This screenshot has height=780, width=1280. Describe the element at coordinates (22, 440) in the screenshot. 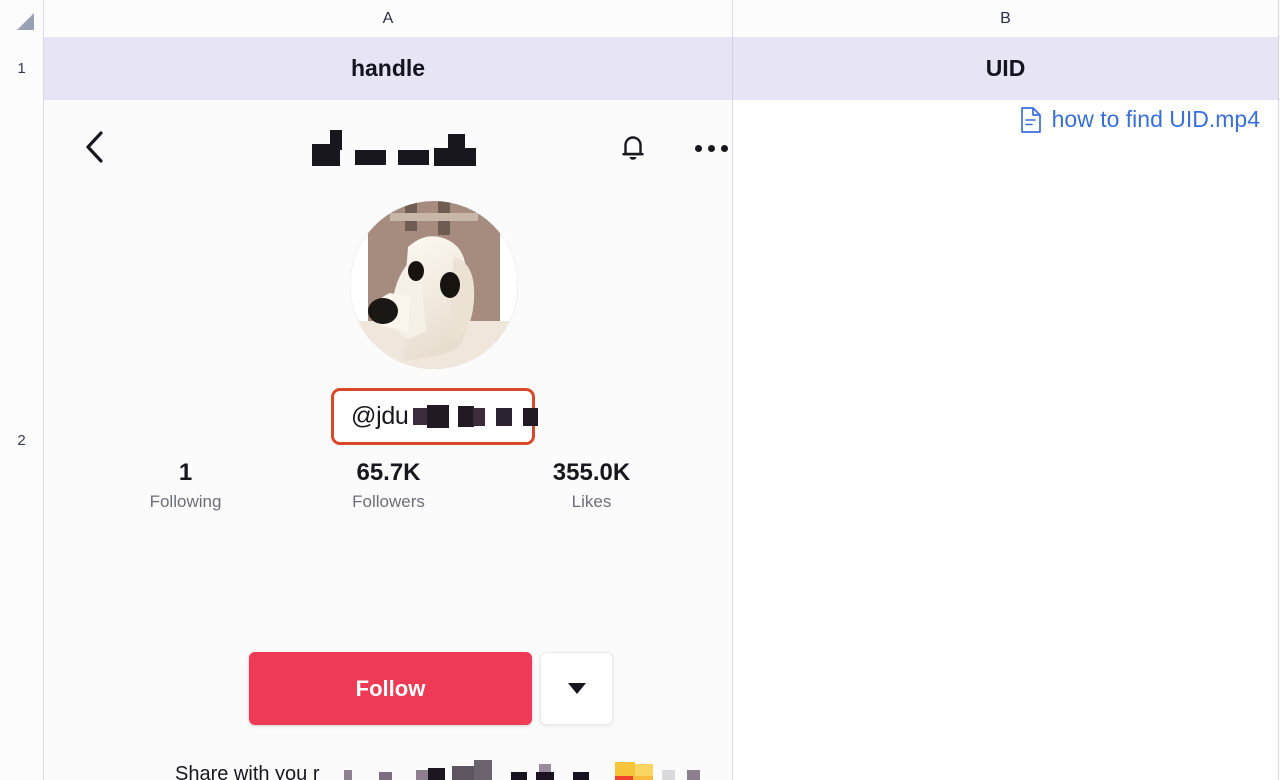

I see `row-number-2: 2` at that location.